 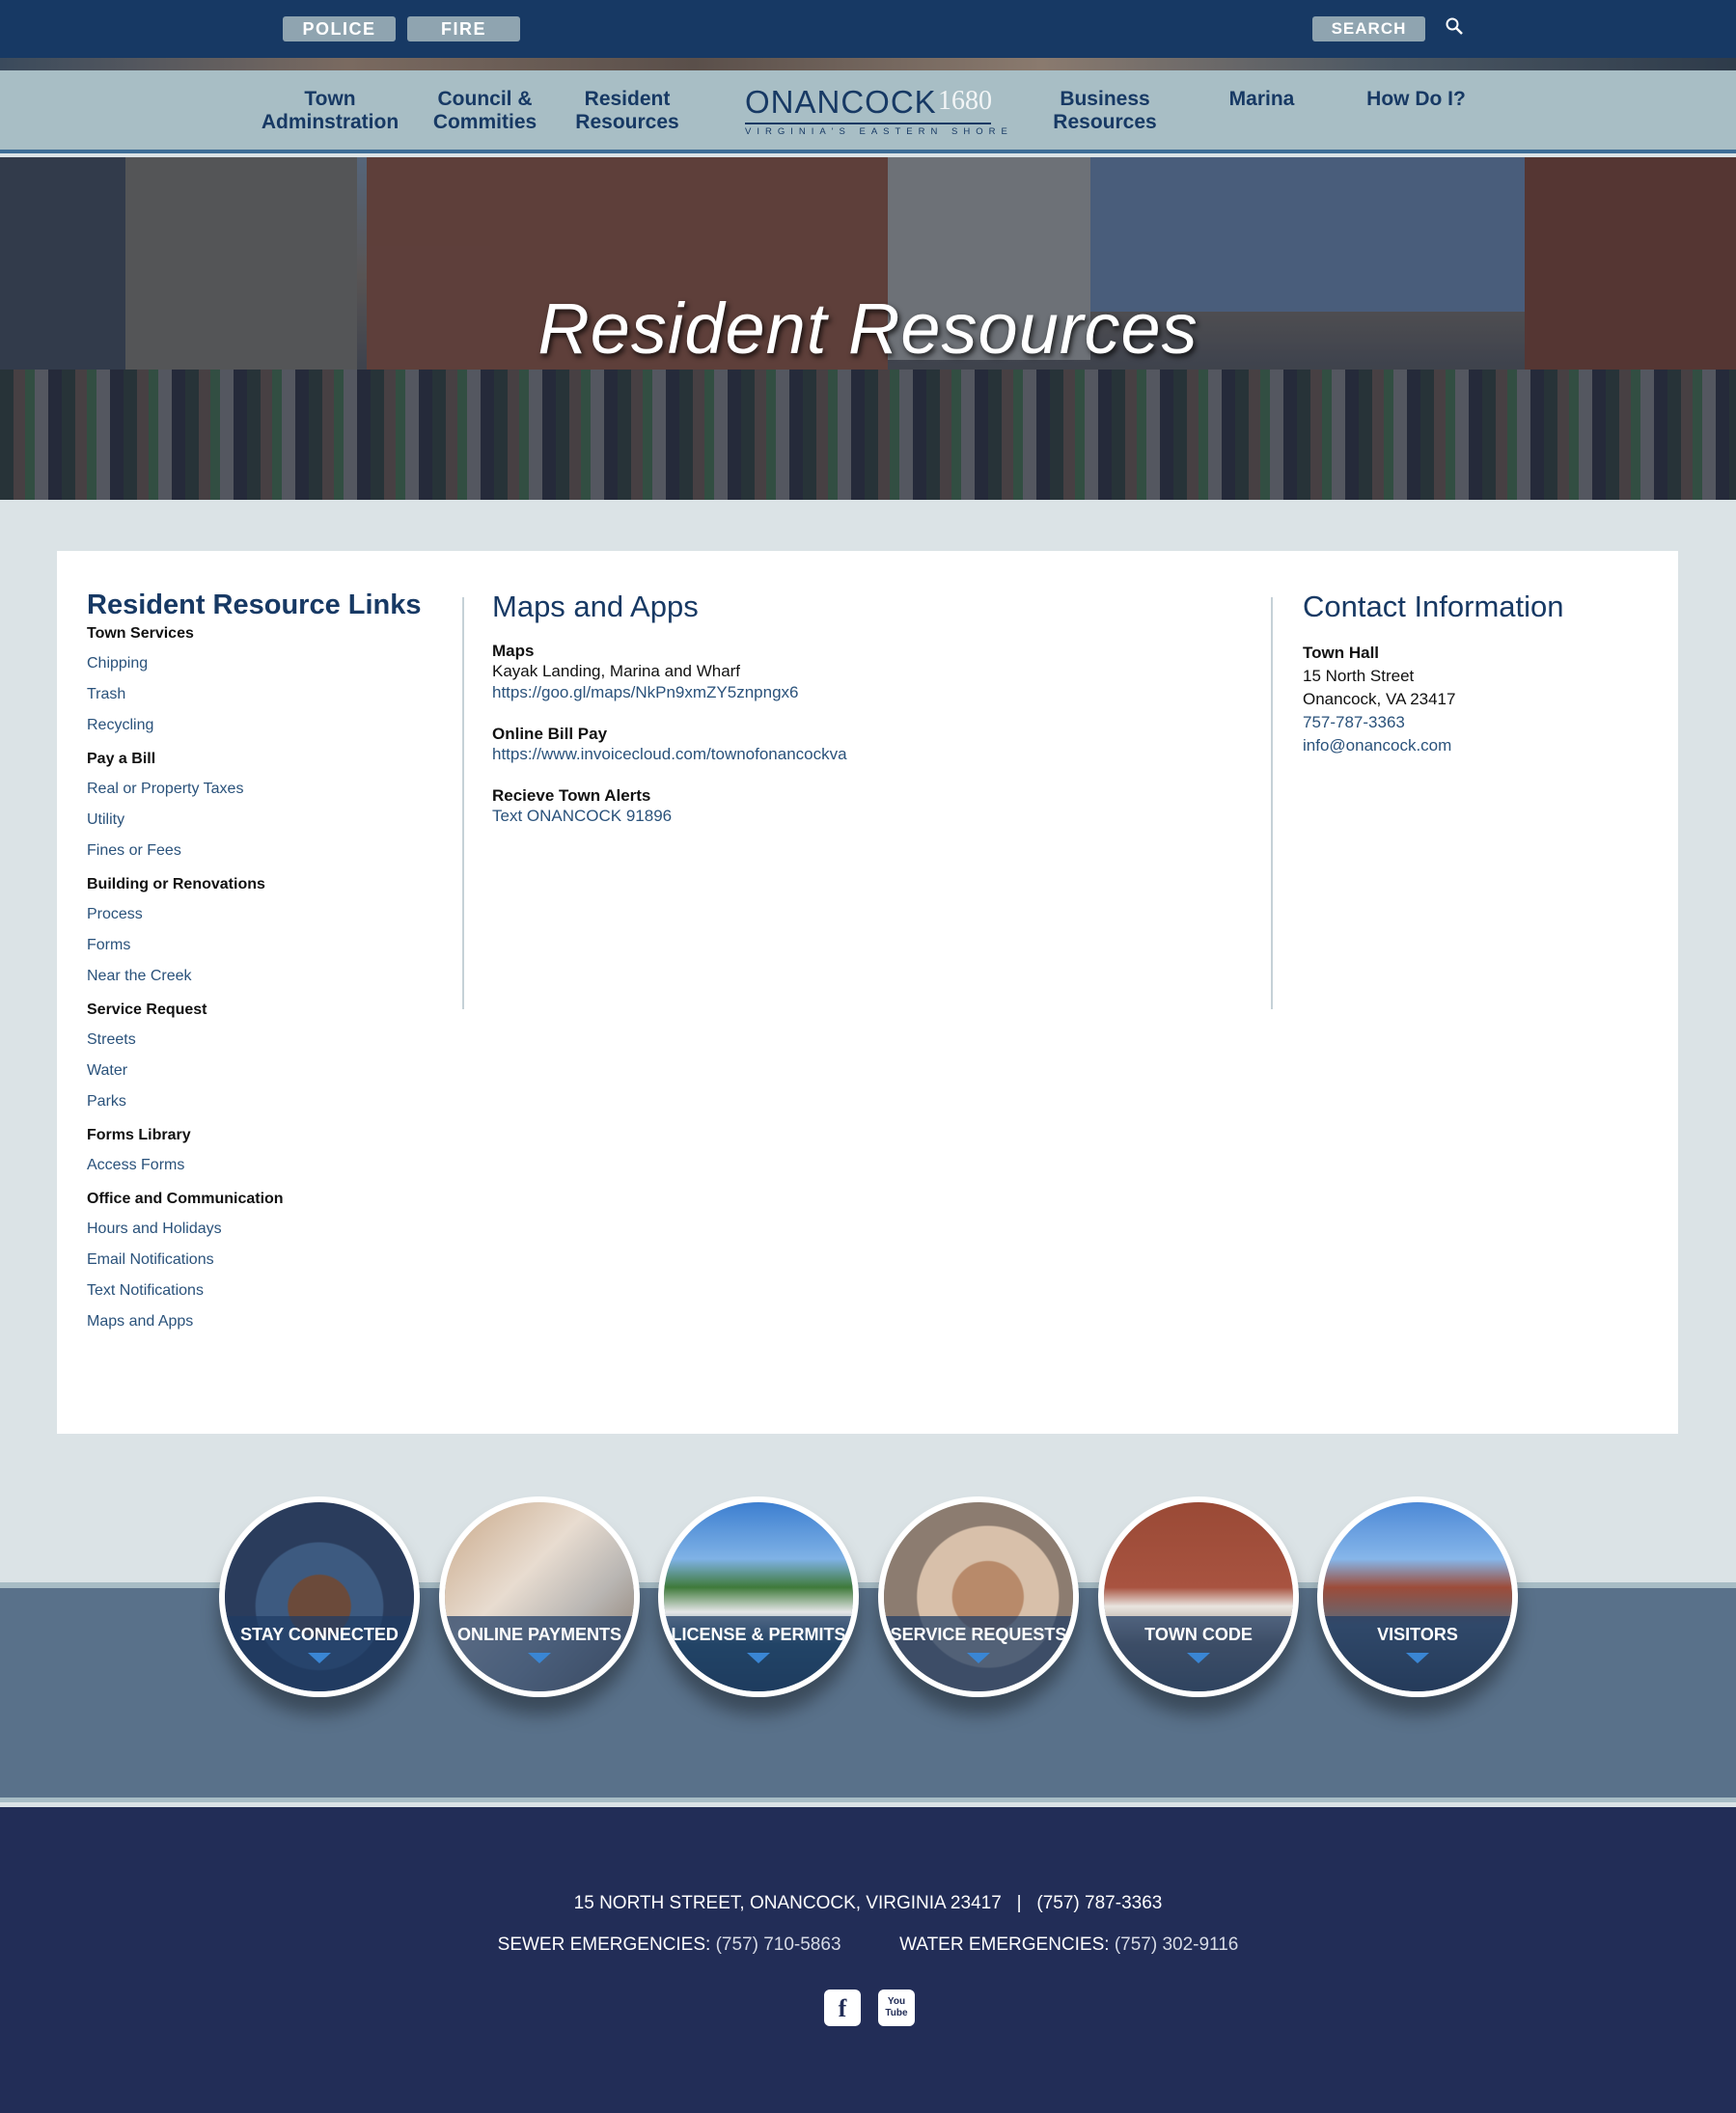 What do you see at coordinates (186, 1199) in the screenshot?
I see `section-title: Office and Communication` at bounding box center [186, 1199].